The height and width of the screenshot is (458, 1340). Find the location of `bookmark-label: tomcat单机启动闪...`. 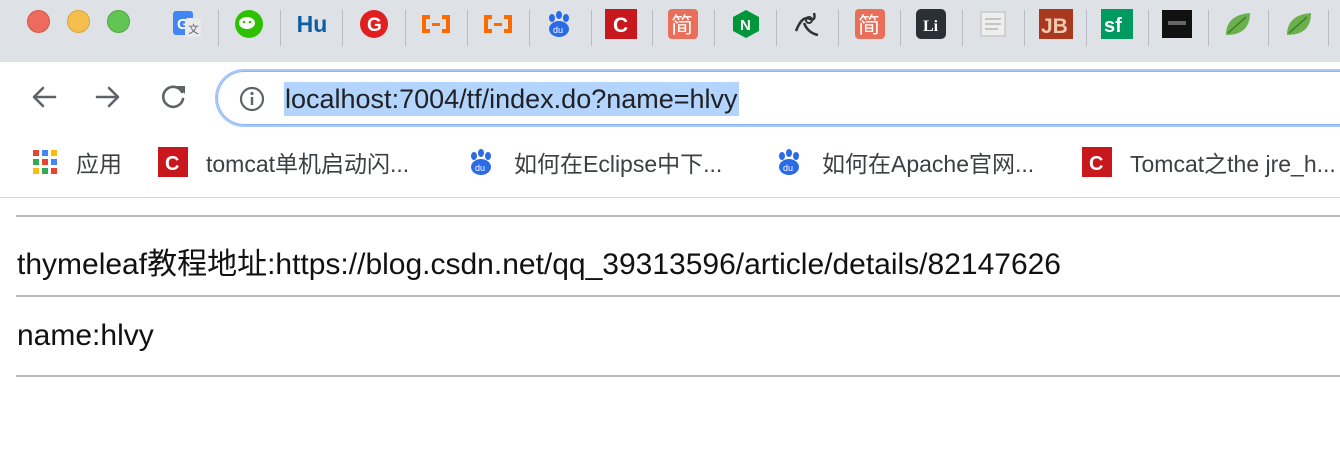

bookmark-label: tomcat单机启动闪... is located at coordinates (308, 164).